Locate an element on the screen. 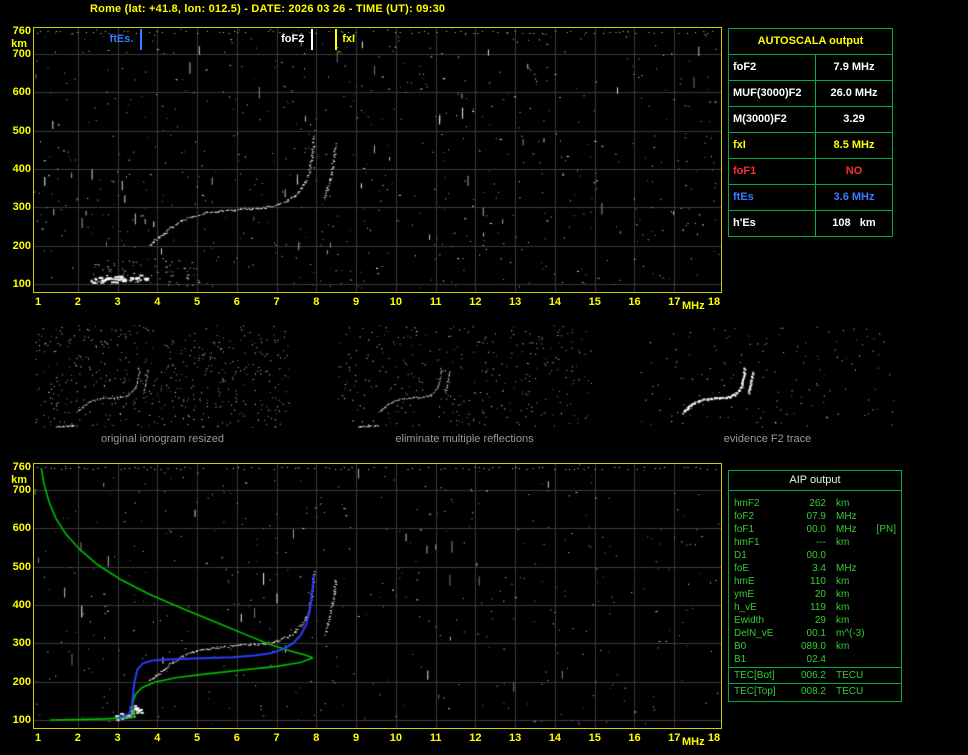 Image resolution: width=968 pixels, height=755 pixels. aip-row-unit: m^(-3) is located at coordinates (850, 633).